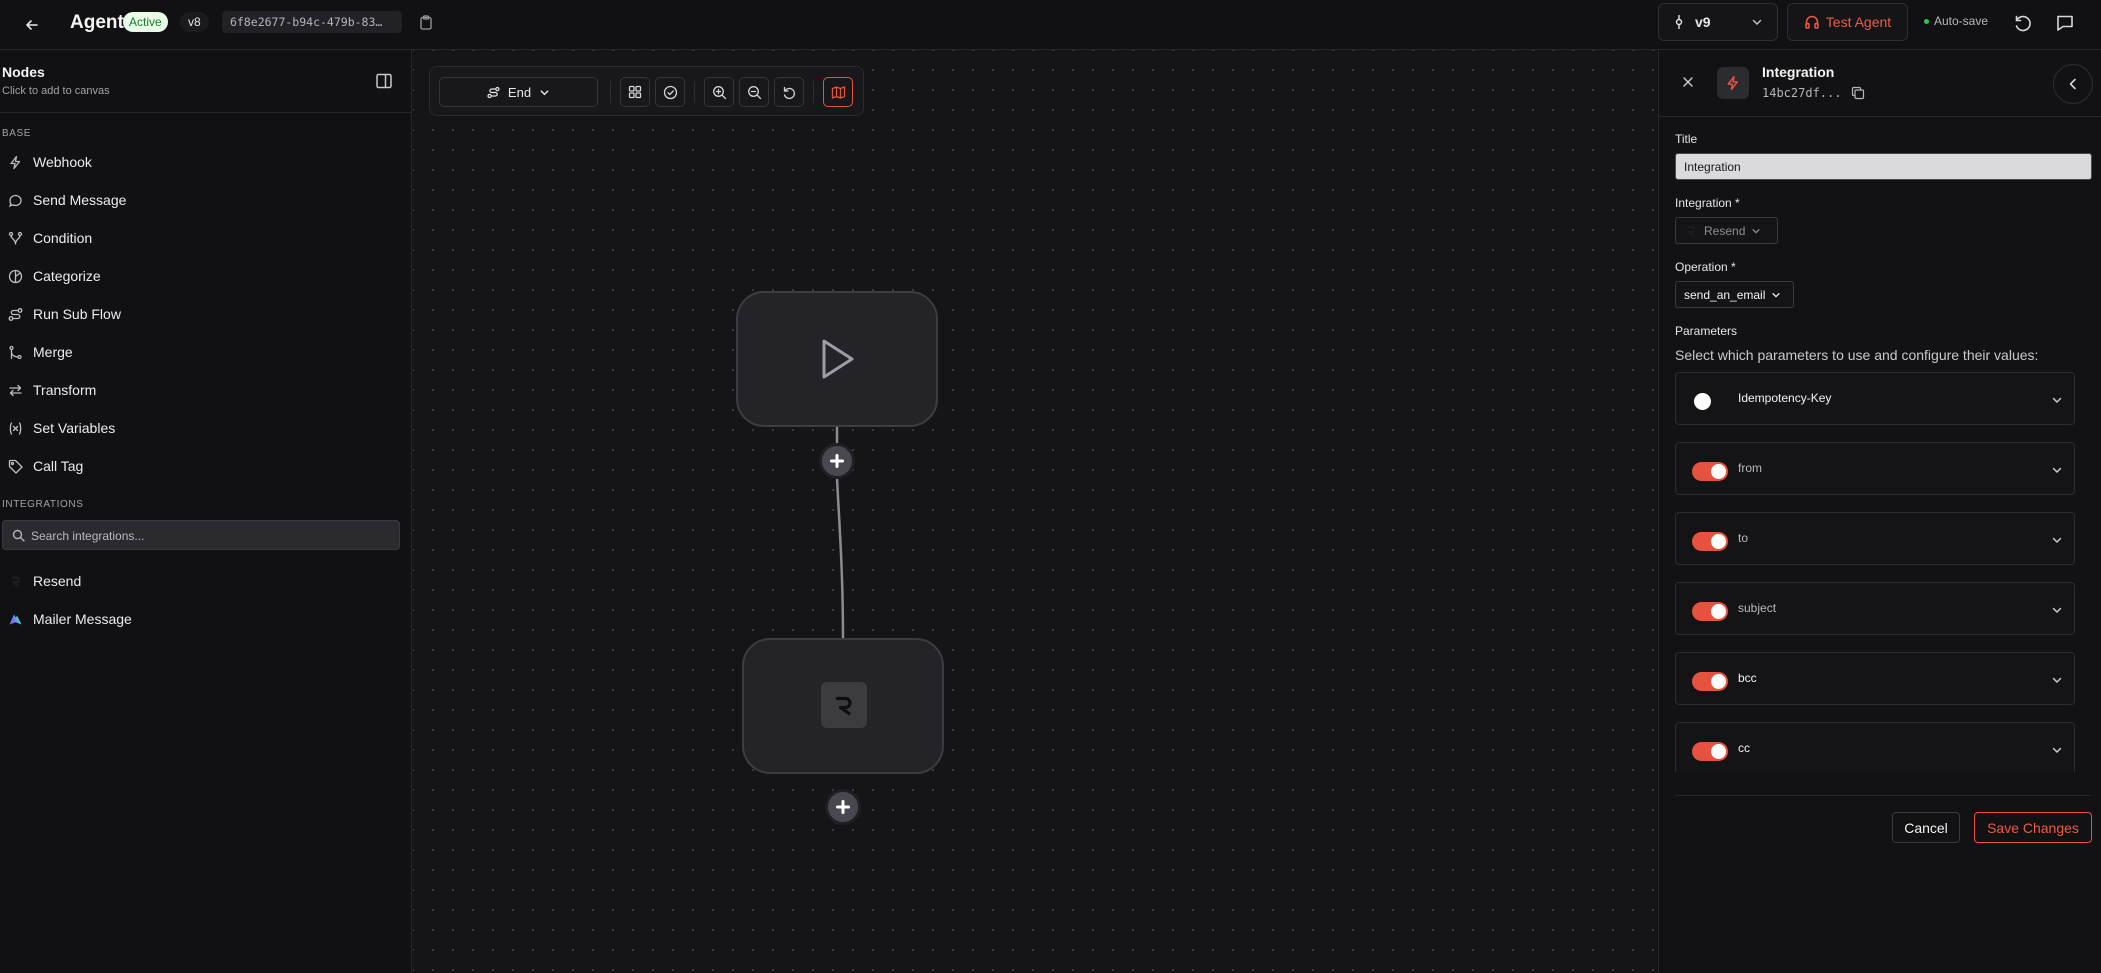  What do you see at coordinates (202, 581) in the screenshot?
I see `sidebar-item-resend: Resend` at bounding box center [202, 581].